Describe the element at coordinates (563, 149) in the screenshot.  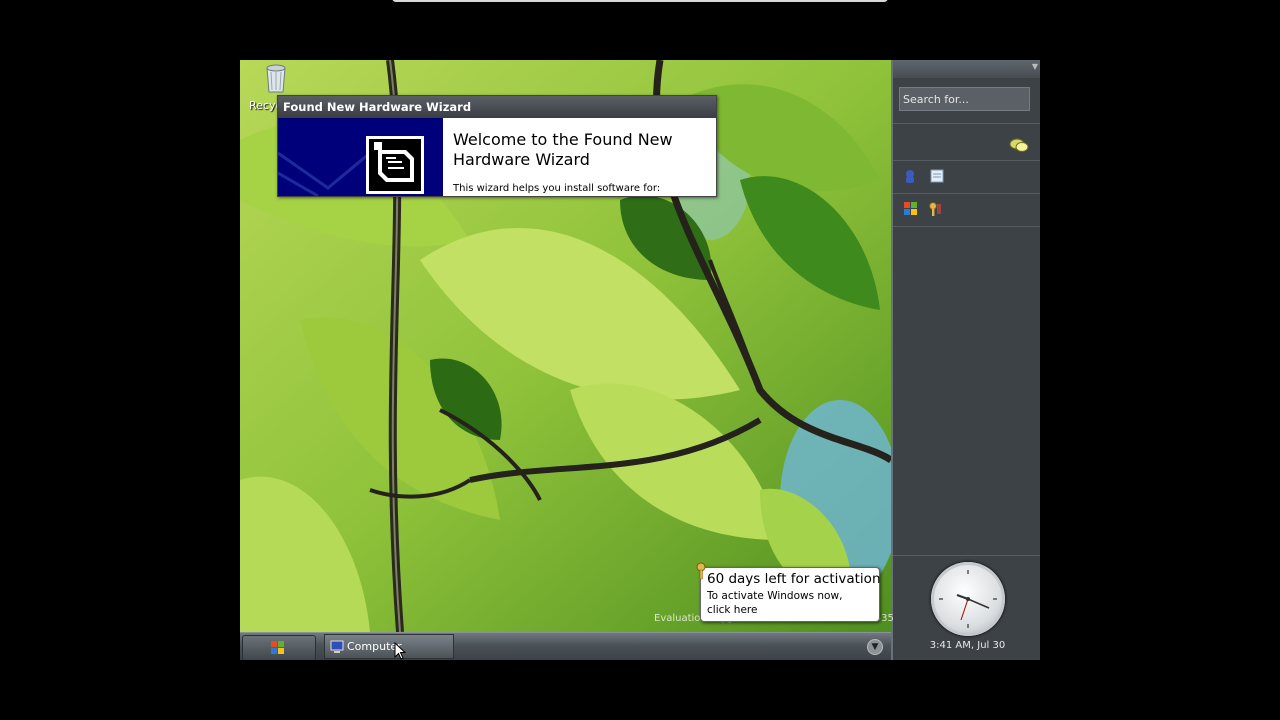
I see `wizard-heading-text: Welcome to the Found New Hardware Wizard` at that location.